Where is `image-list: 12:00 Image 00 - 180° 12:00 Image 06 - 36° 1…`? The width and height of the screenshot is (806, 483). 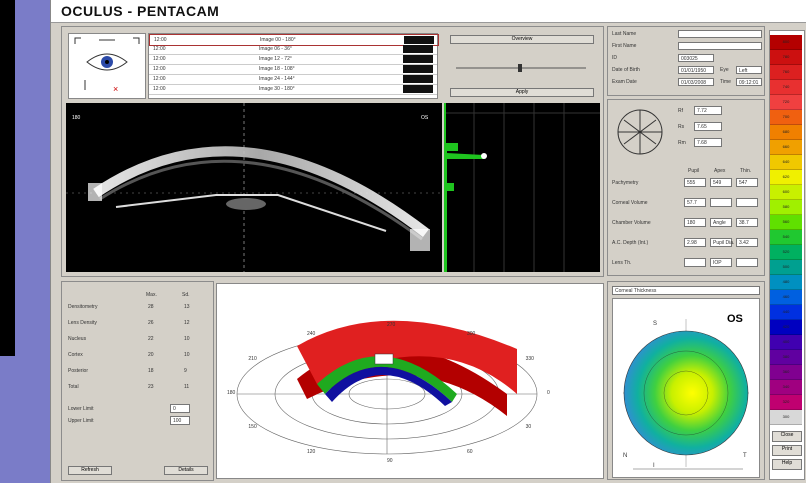
image-list: 12:00 Image 00 - 180° 12:00 Image 06 - 36° 1… is located at coordinates (293, 66).